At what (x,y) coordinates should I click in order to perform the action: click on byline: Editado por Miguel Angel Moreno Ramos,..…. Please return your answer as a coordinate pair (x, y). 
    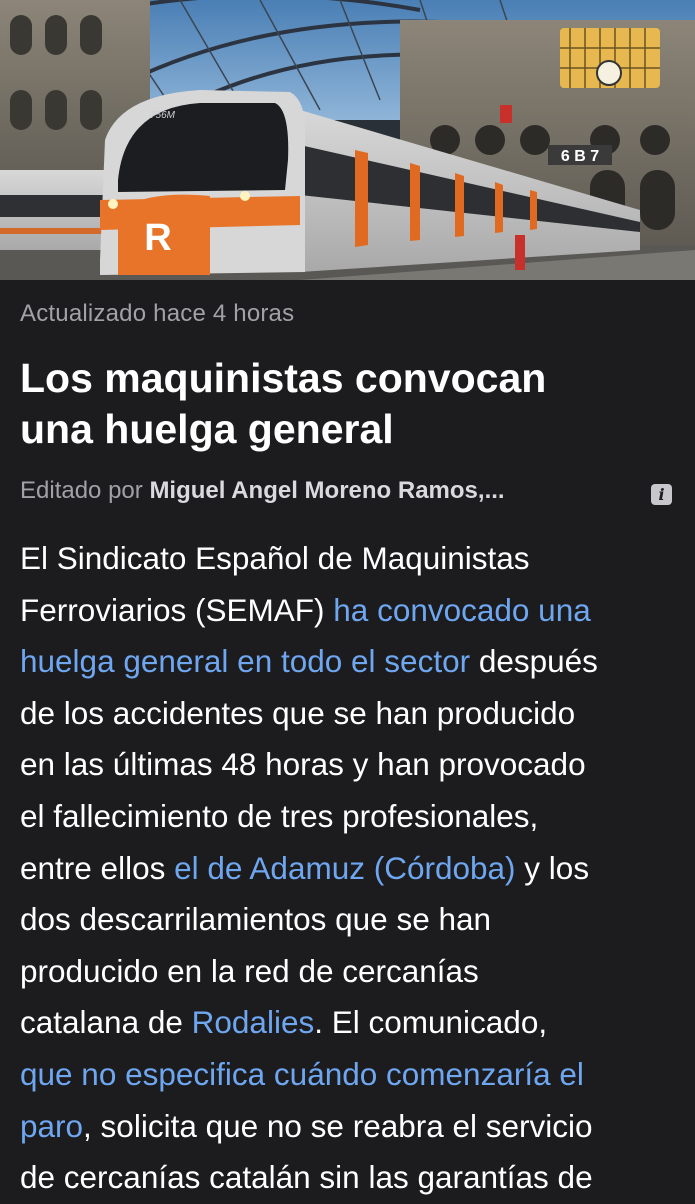
    Looking at the image, I should click on (340, 491).